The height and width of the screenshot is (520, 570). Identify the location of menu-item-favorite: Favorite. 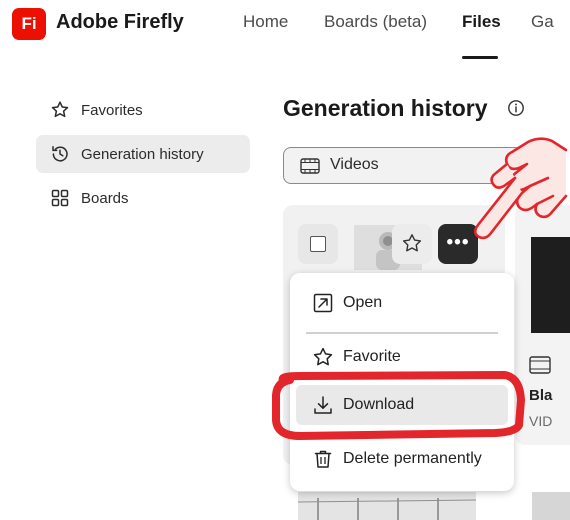
(402, 357).